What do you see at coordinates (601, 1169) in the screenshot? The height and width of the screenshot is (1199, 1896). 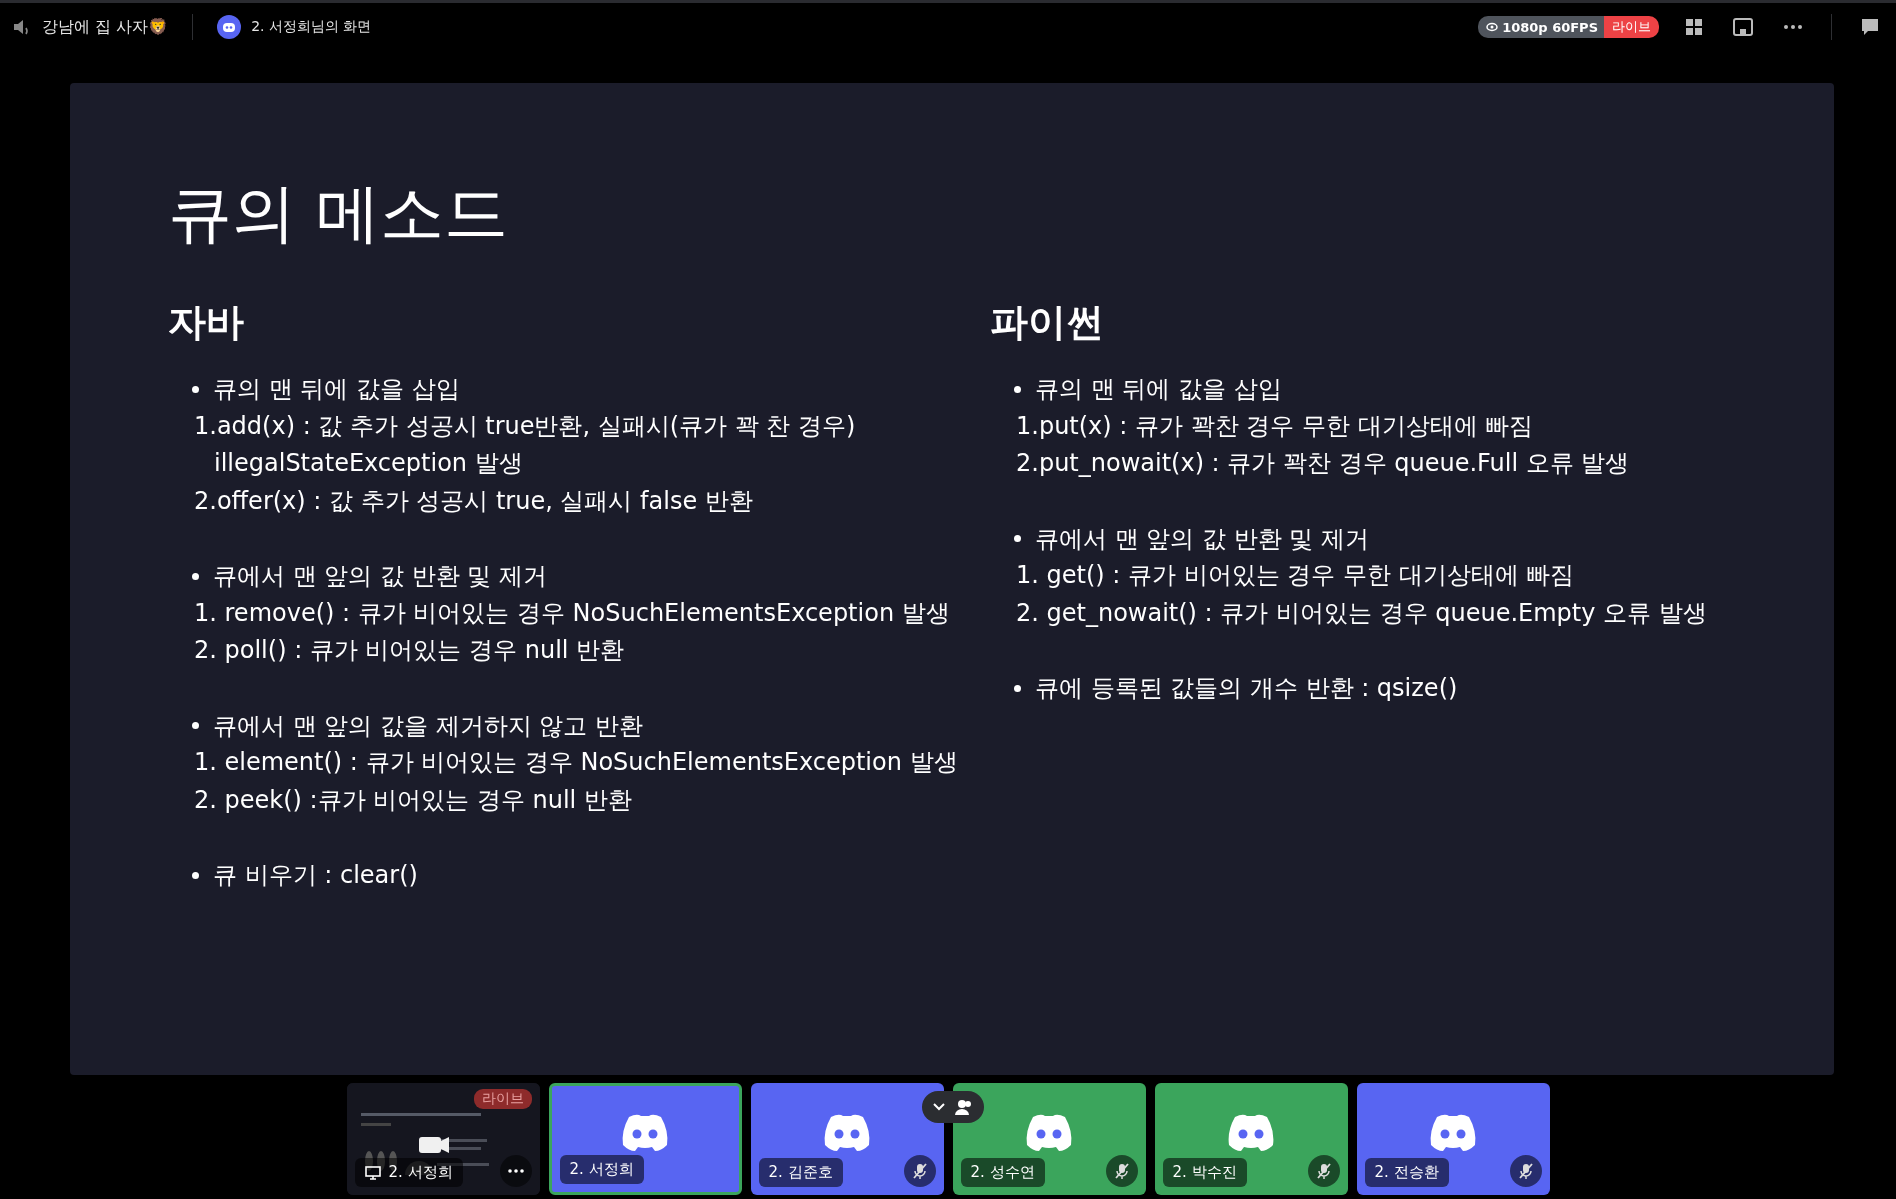 I see `participant-name: 2. 서정희` at bounding box center [601, 1169].